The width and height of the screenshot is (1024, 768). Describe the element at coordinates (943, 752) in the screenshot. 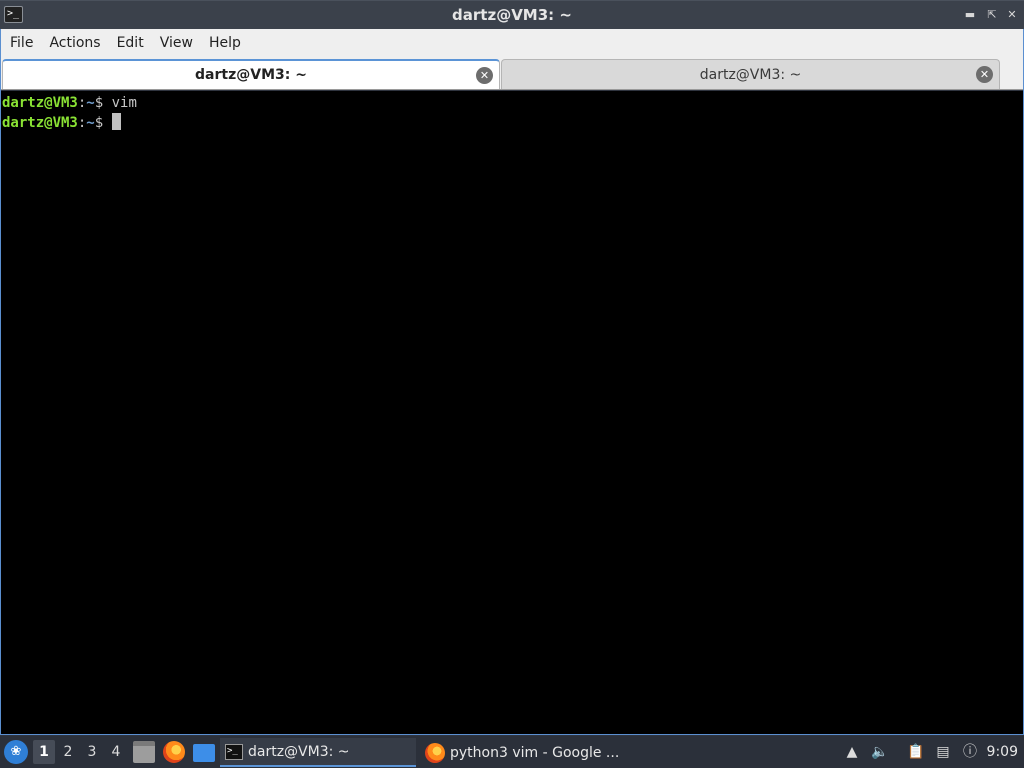

I see `network-icon: ▤` at that location.